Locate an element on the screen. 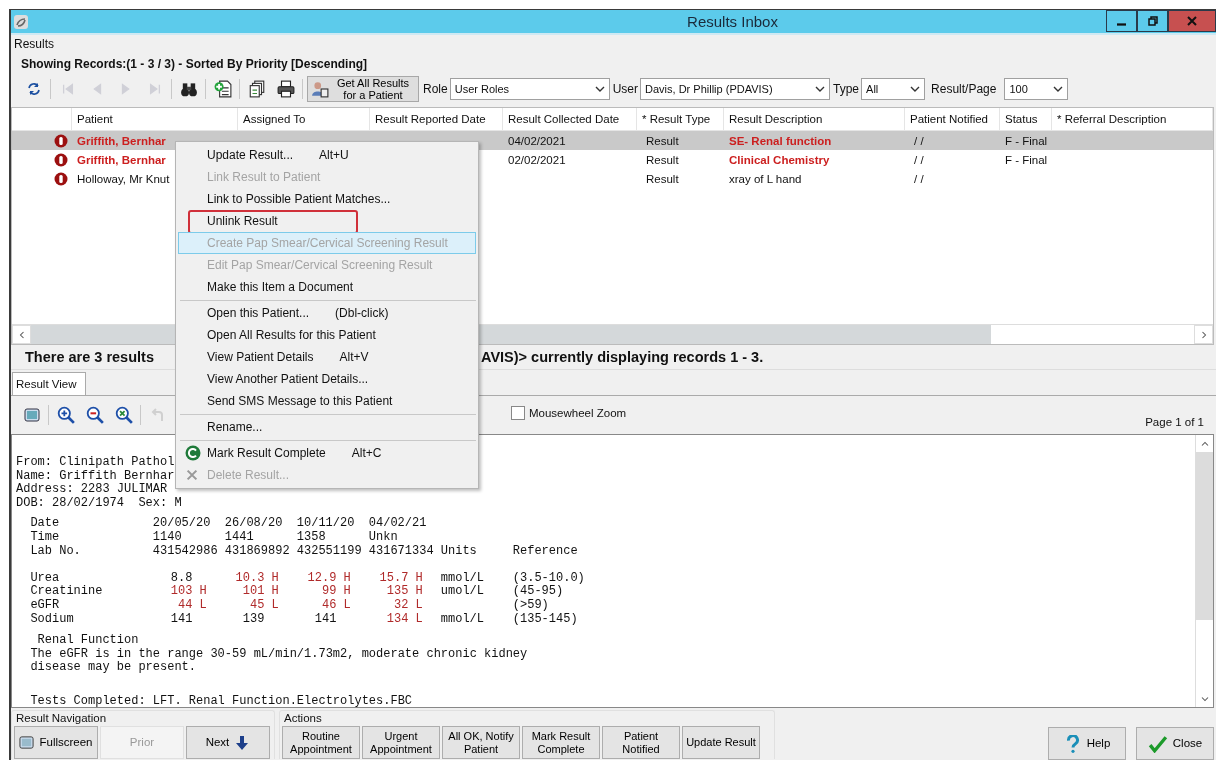 Image resolution: width=1216 pixels, height=760 pixels. lab-label: Creatinine is located at coordinates (66, 592).